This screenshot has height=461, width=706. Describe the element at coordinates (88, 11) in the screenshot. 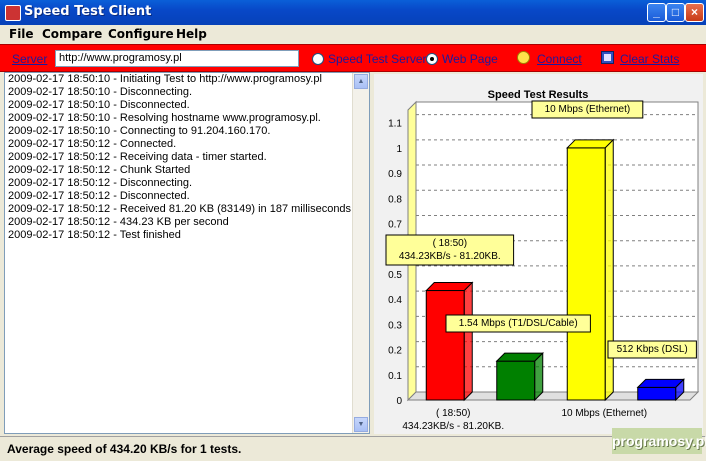

I see `window-title: Speed Test Client` at that location.